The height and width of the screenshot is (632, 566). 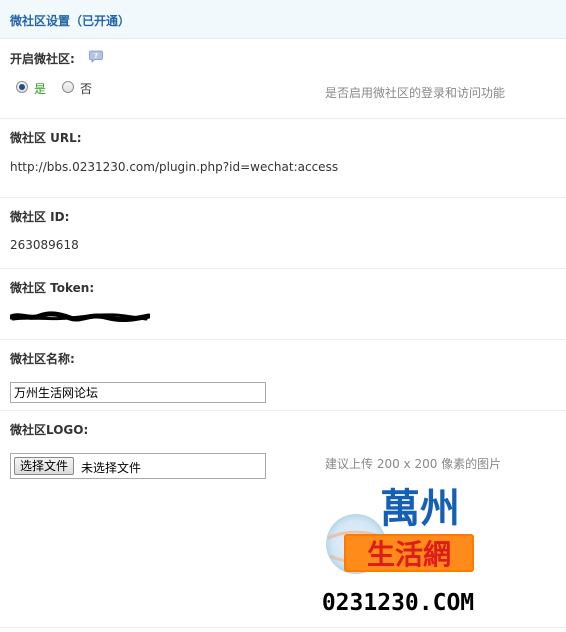 What do you see at coordinates (398, 603) in the screenshot?
I see `logo-line3: 0231230.COM` at bounding box center [398, 603].